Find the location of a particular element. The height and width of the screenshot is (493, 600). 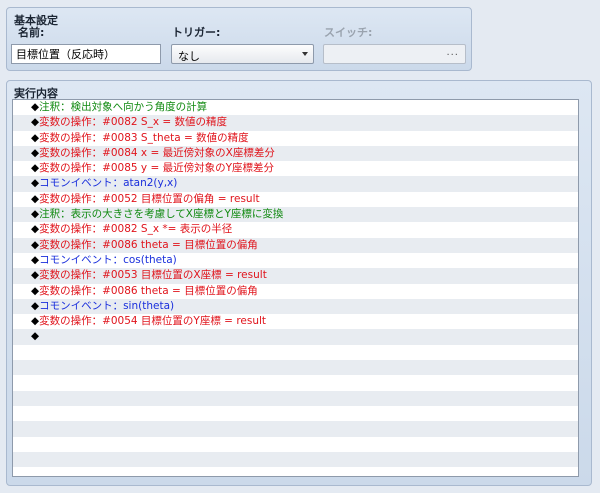

command-row: ◆コモンイベント：atan2(y,x) is located at coordinates (295, 184).